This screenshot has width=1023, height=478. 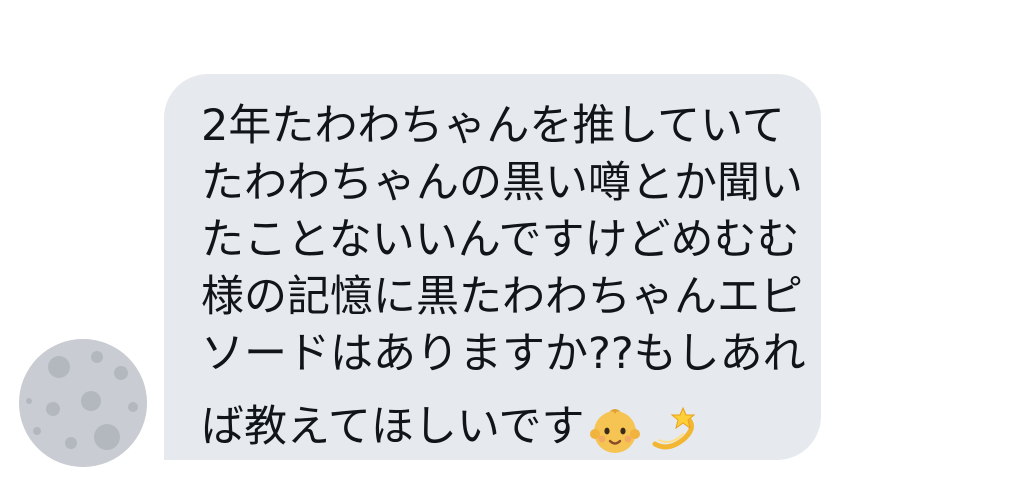 I want to click on message-line-last: ば教えてほしいです, so click(x=496, y=427).